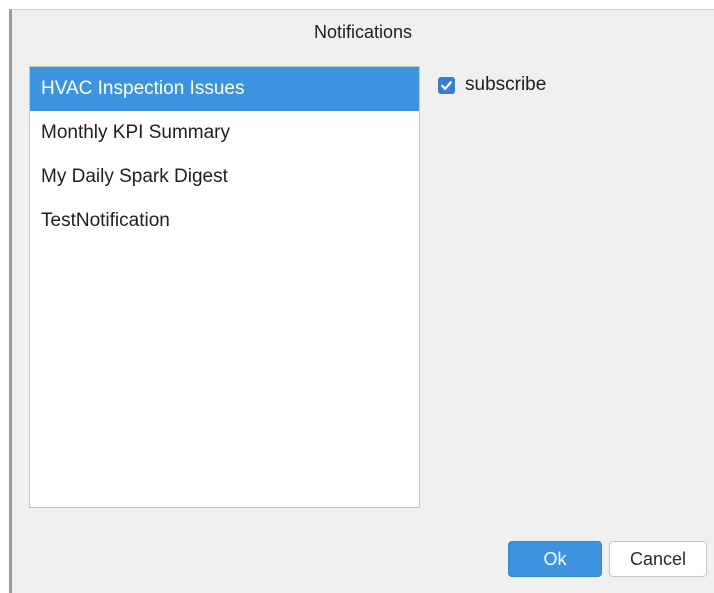 This screenshot has width=714, height=593. I want to click on dialog-title: Notifications, so click(363, 32).